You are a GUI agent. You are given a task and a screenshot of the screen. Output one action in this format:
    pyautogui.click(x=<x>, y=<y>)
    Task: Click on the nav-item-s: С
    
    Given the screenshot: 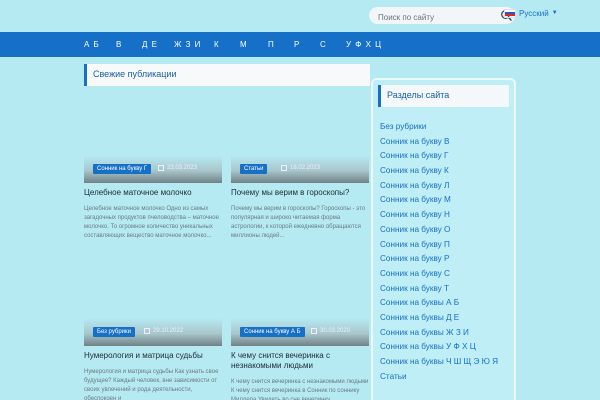 What is the action you would take?
    pyautogui.click(x=323, y=44)
    